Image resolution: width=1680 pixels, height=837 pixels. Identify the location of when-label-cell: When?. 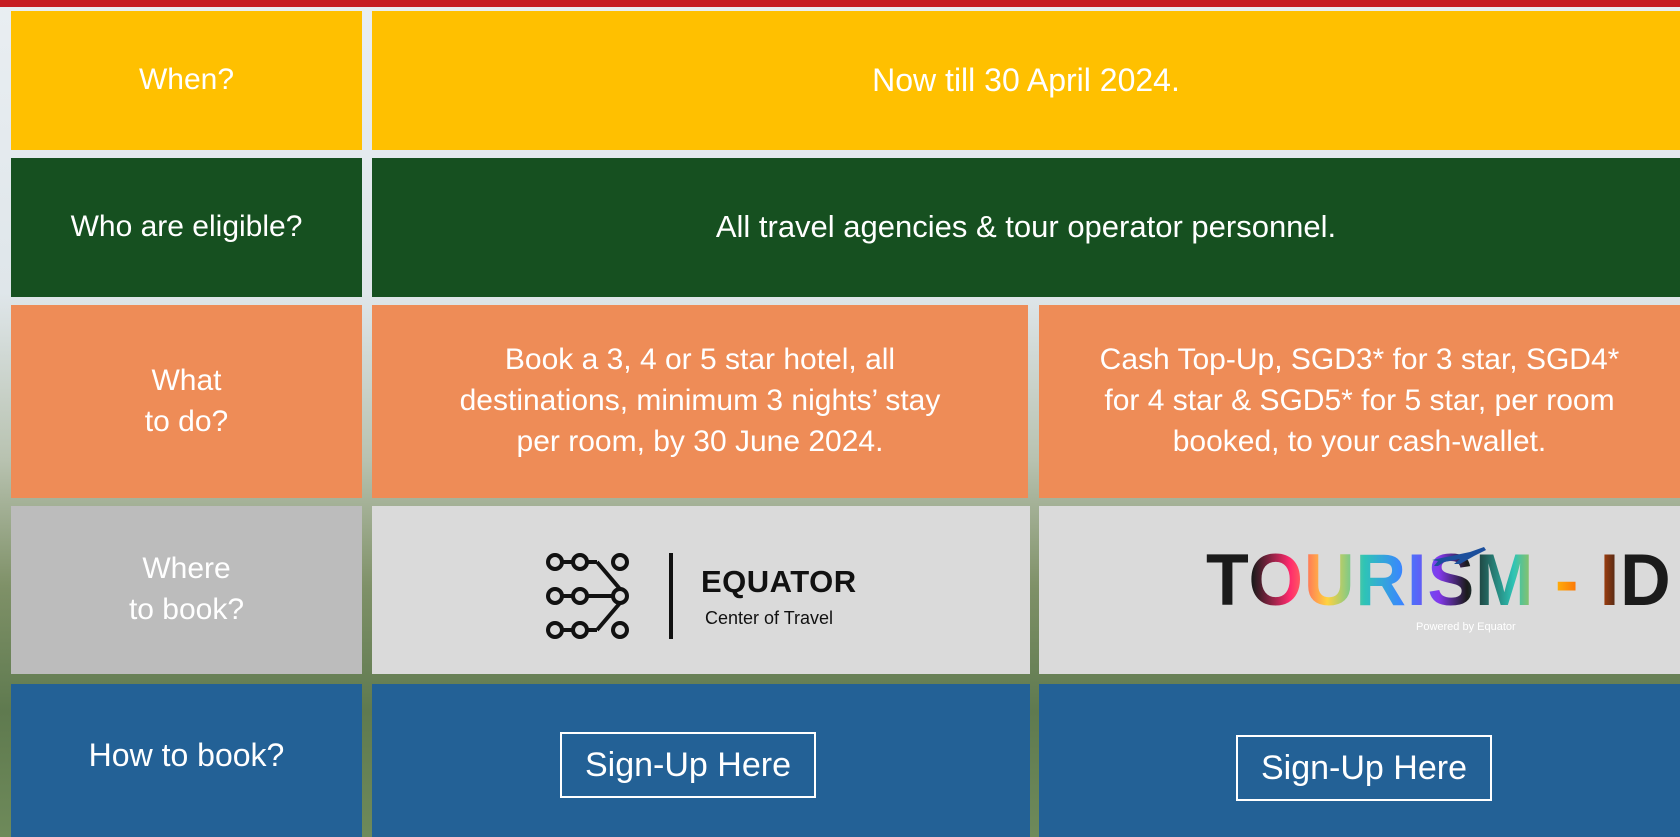
(186, 80).